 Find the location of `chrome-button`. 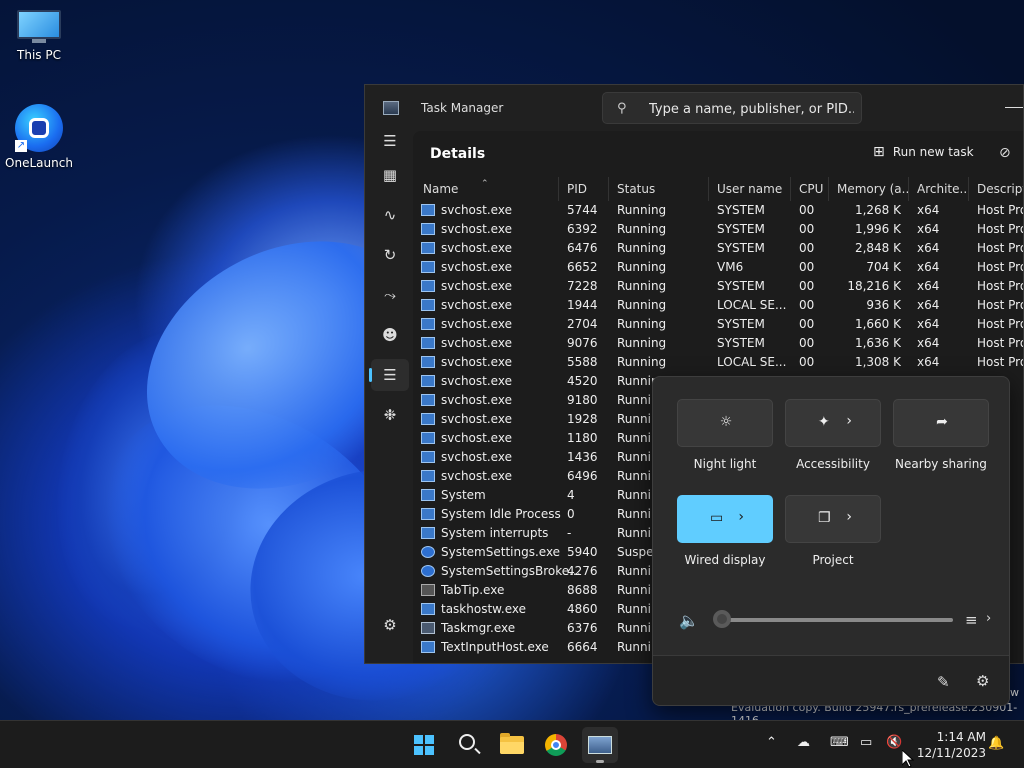

chrome-button is located at coordinates (556, 745).